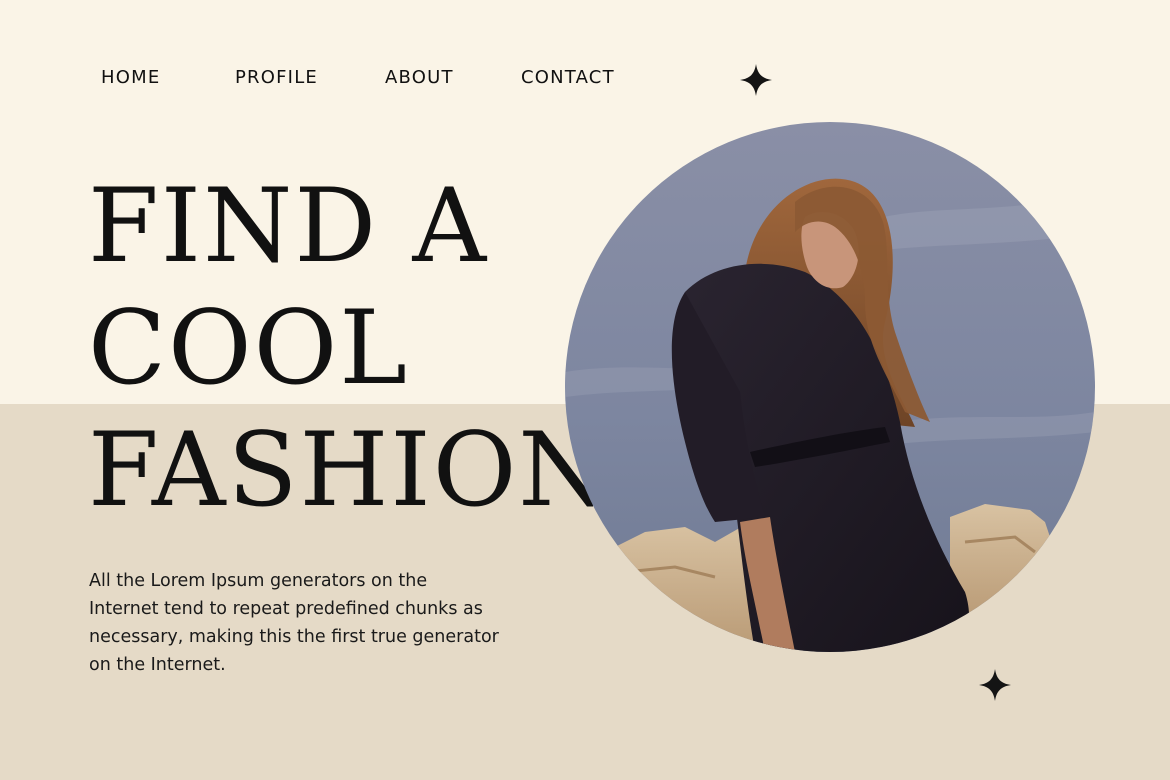 The width and height of the screenshot is (1170, 780). Describe the element at coordinates (288, 226) in the screenshot. I see `headline-line-1: FIND A` at that location.